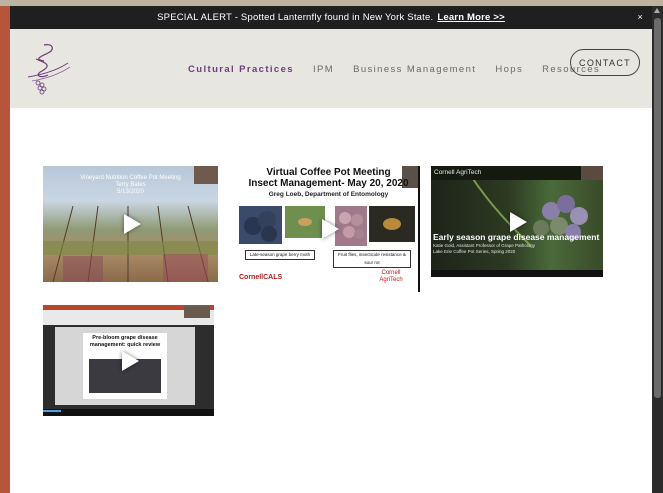  I want to click on nav-ipm: IPM, so click(323, 69).